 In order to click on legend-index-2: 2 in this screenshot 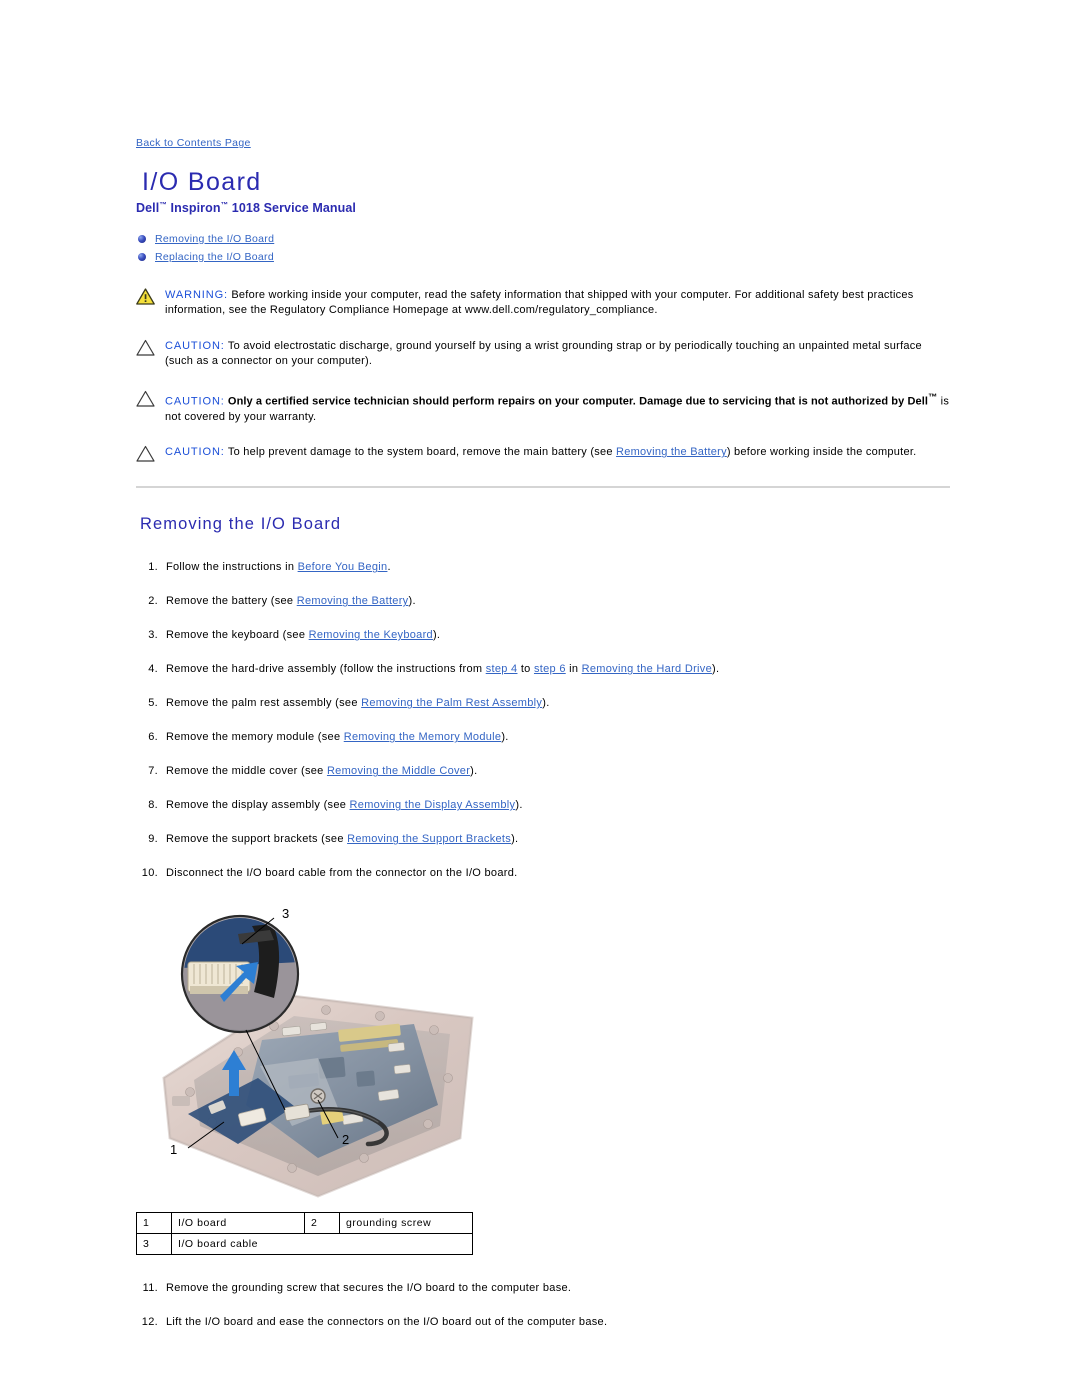, I will do `click(322, 1223)`.